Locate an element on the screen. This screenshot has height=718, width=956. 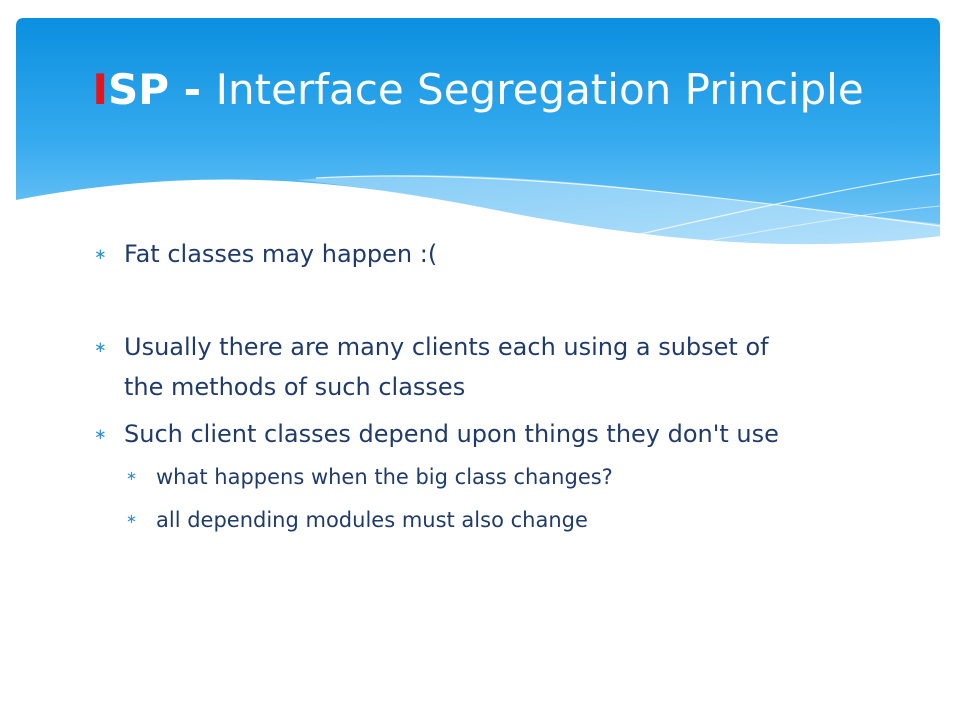
slide-title: ISP - Interface Segregation Principle is located at coordinates (478, 89).